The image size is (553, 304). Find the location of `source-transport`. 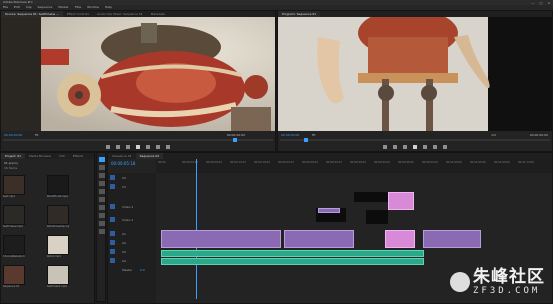

source-transport is located at coordinates (138, 146).